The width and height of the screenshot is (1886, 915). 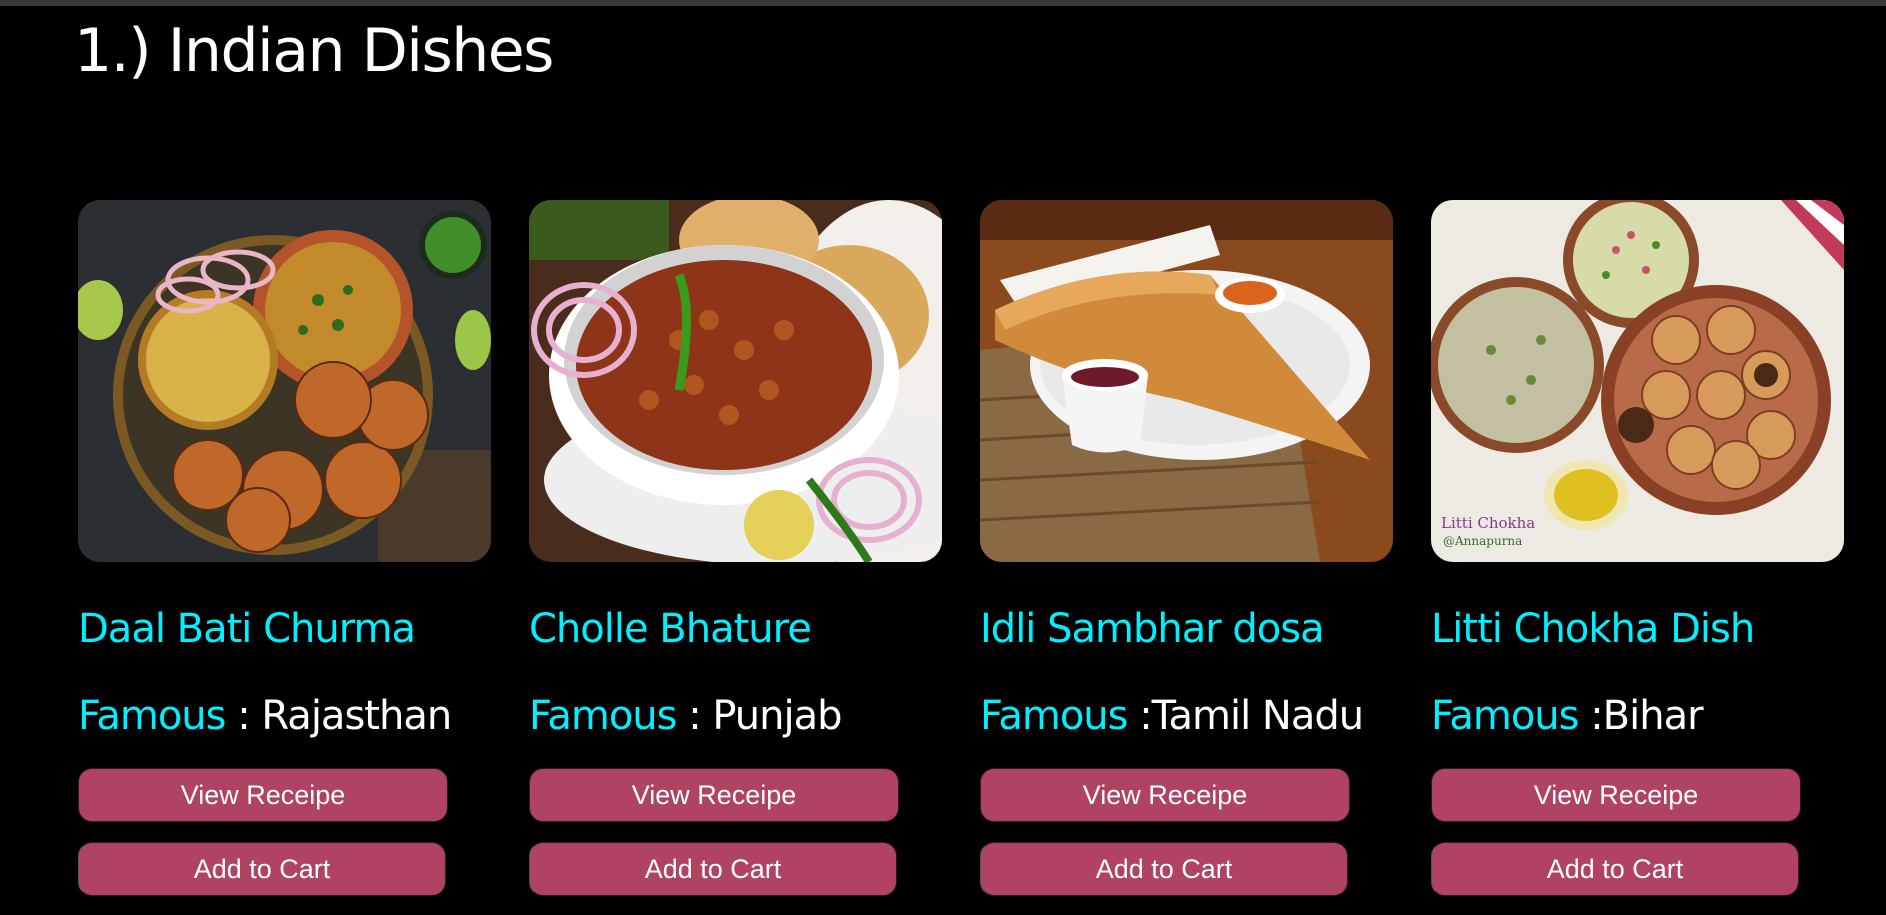 I want to click on famous-line: Famous : Rajasthan, so click(x=284, y=716).